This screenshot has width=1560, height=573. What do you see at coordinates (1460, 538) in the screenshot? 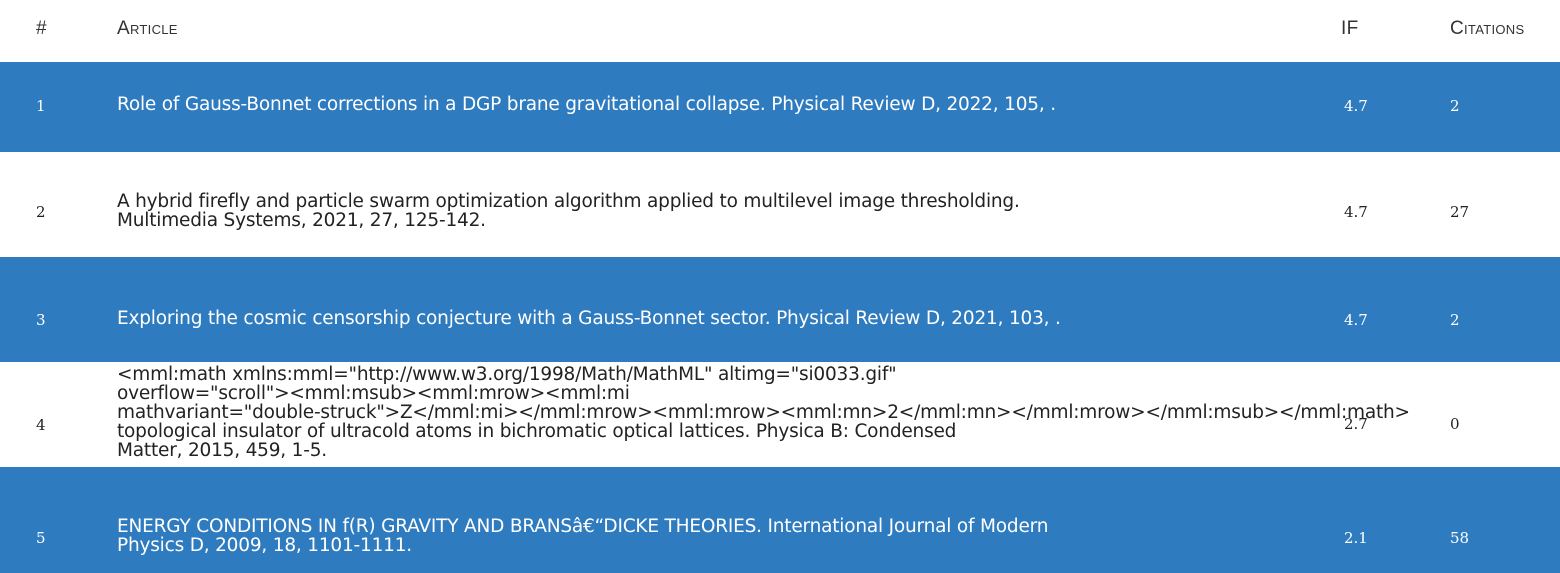
I see `citation-count: 58` at bounding box center [1460, 538].